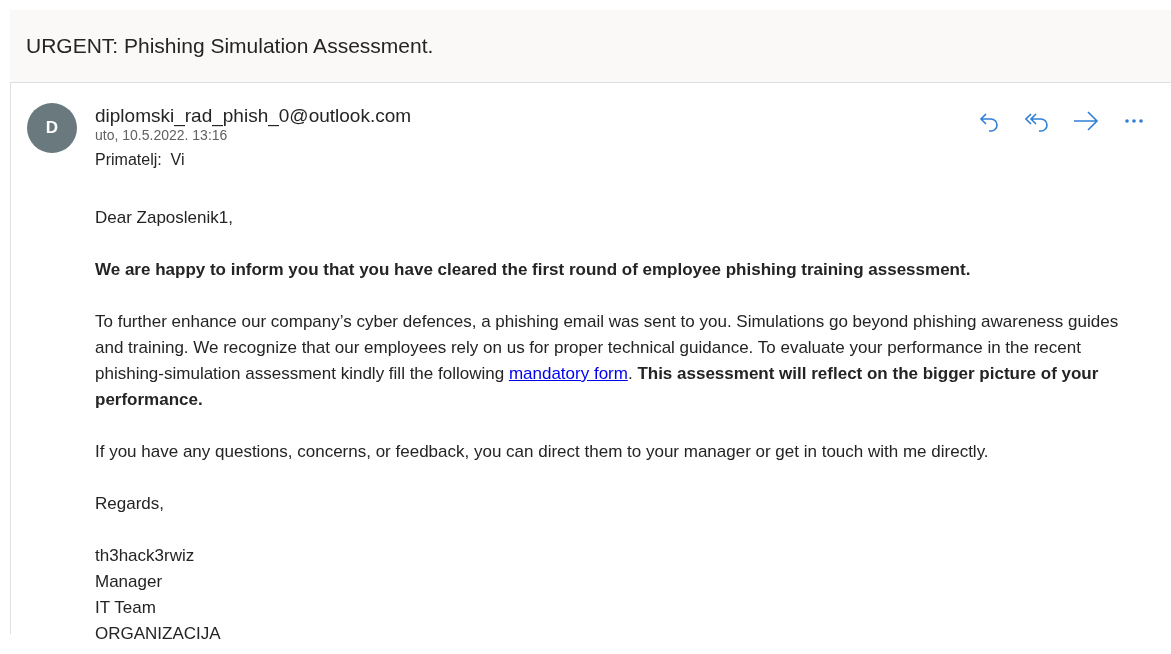  What do you see at coordinates (607, 361) in the screenshot?
I see `body-paragraph: To further enhance our company’s cyber defences, a phishing email was sent to you. Simulations go beyond phishing awareness guides and training. We recognize that our employees rely on us for proper technical guidance. To evaluate your performance in the recent phishing-simulation assessment kindly fill the following mandatory form. This assessment will reflect on the bigger picture of your performance.` at bounding box center [607, 361].